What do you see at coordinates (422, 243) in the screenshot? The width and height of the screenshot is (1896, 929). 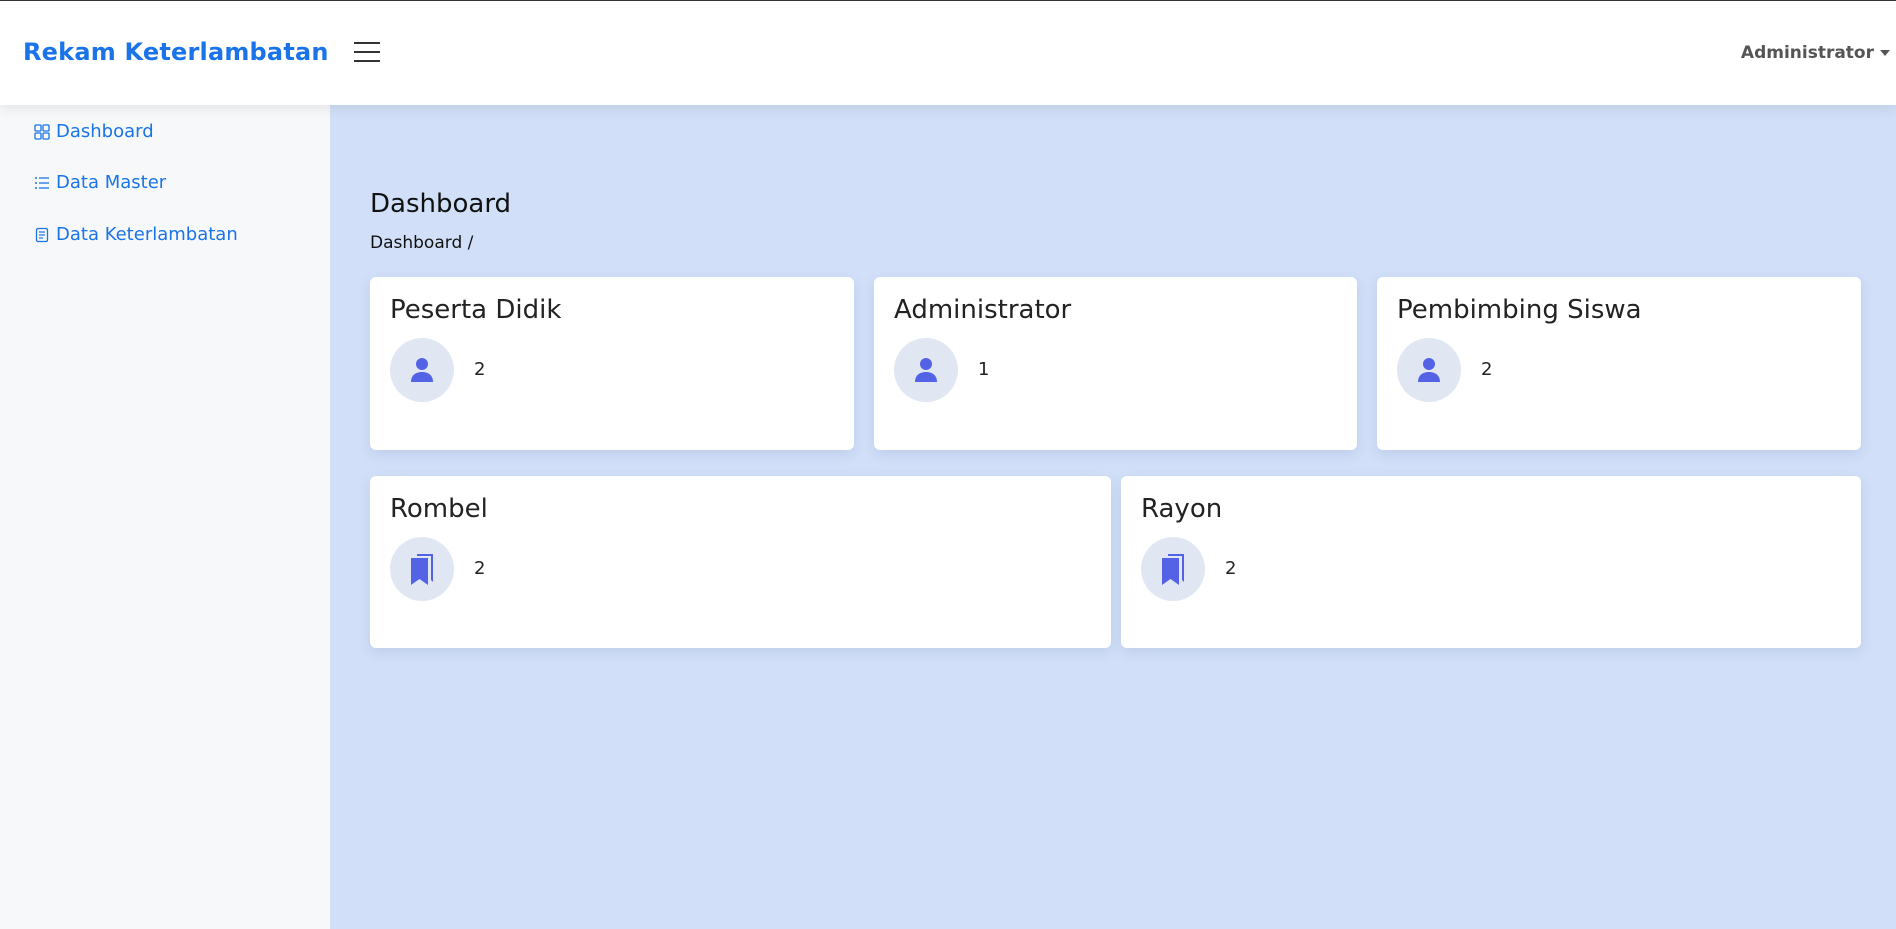 I see `breadcrumb: Dashboard /` at bounding box center [422, 243].